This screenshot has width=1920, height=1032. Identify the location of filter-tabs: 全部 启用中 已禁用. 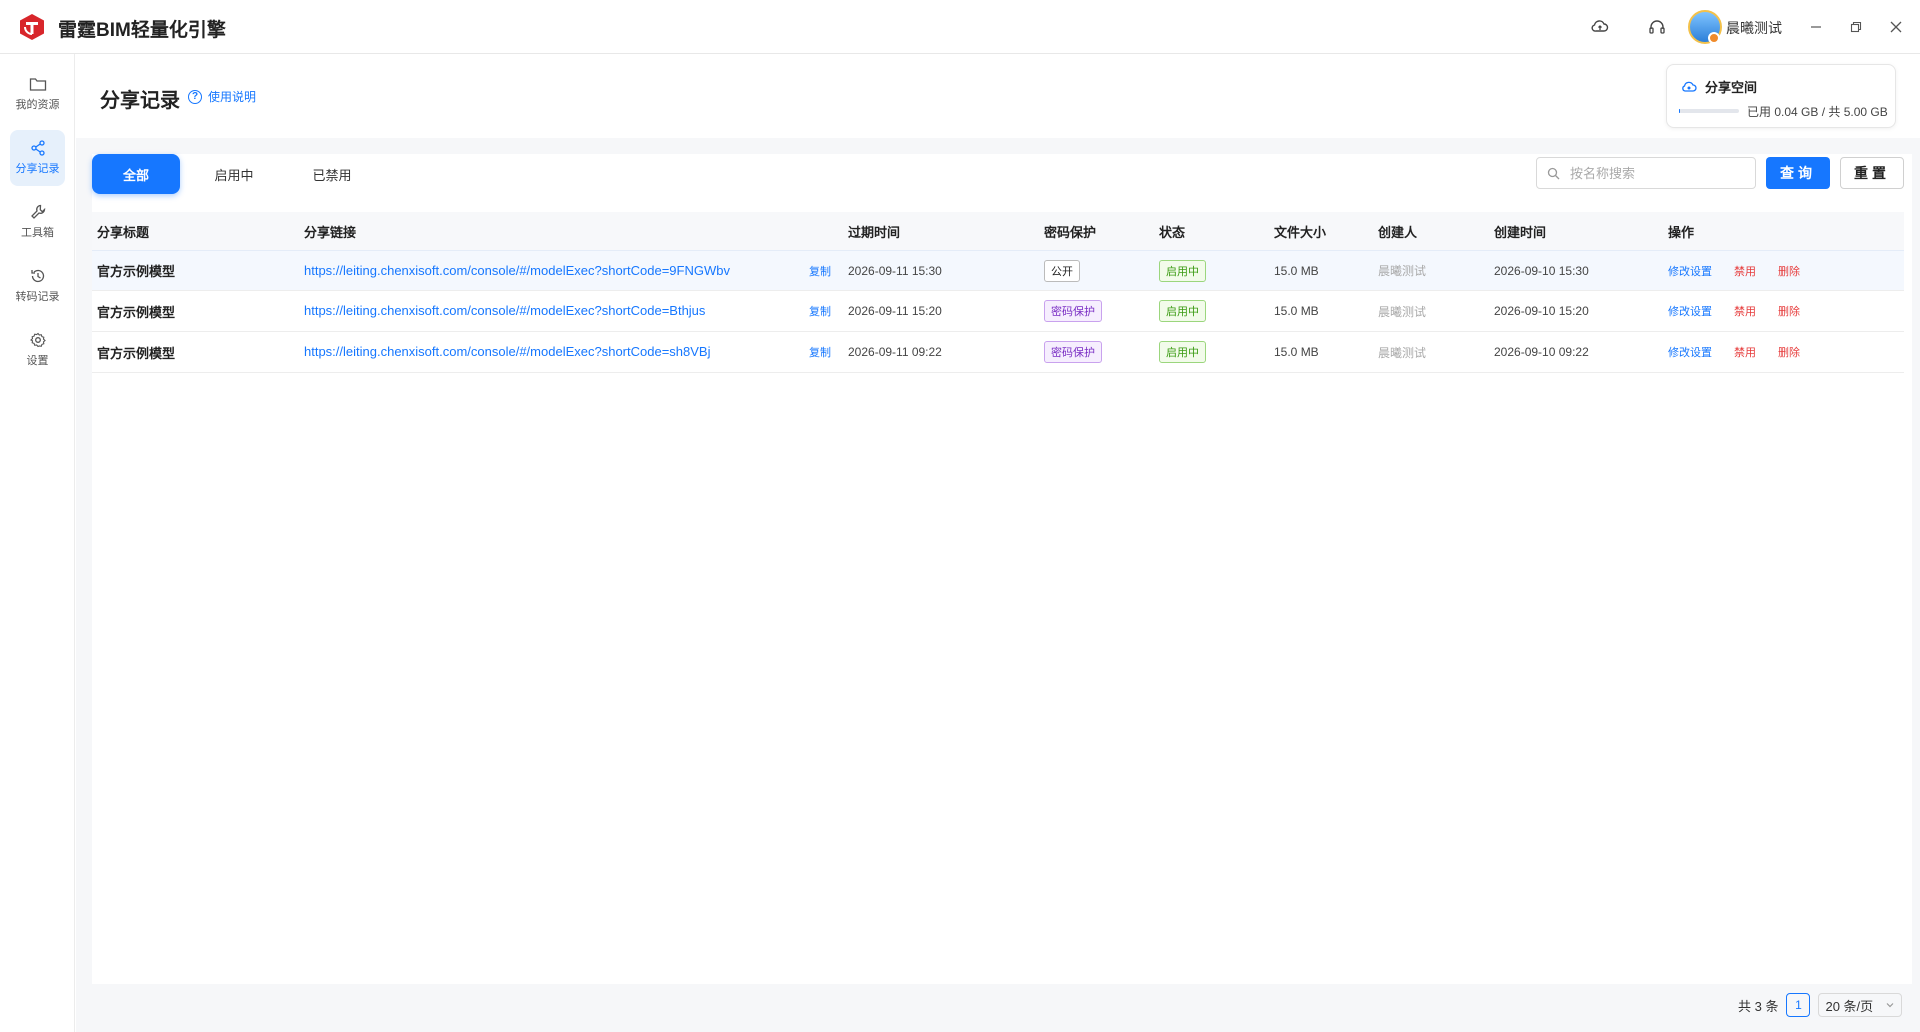
(234, 174).